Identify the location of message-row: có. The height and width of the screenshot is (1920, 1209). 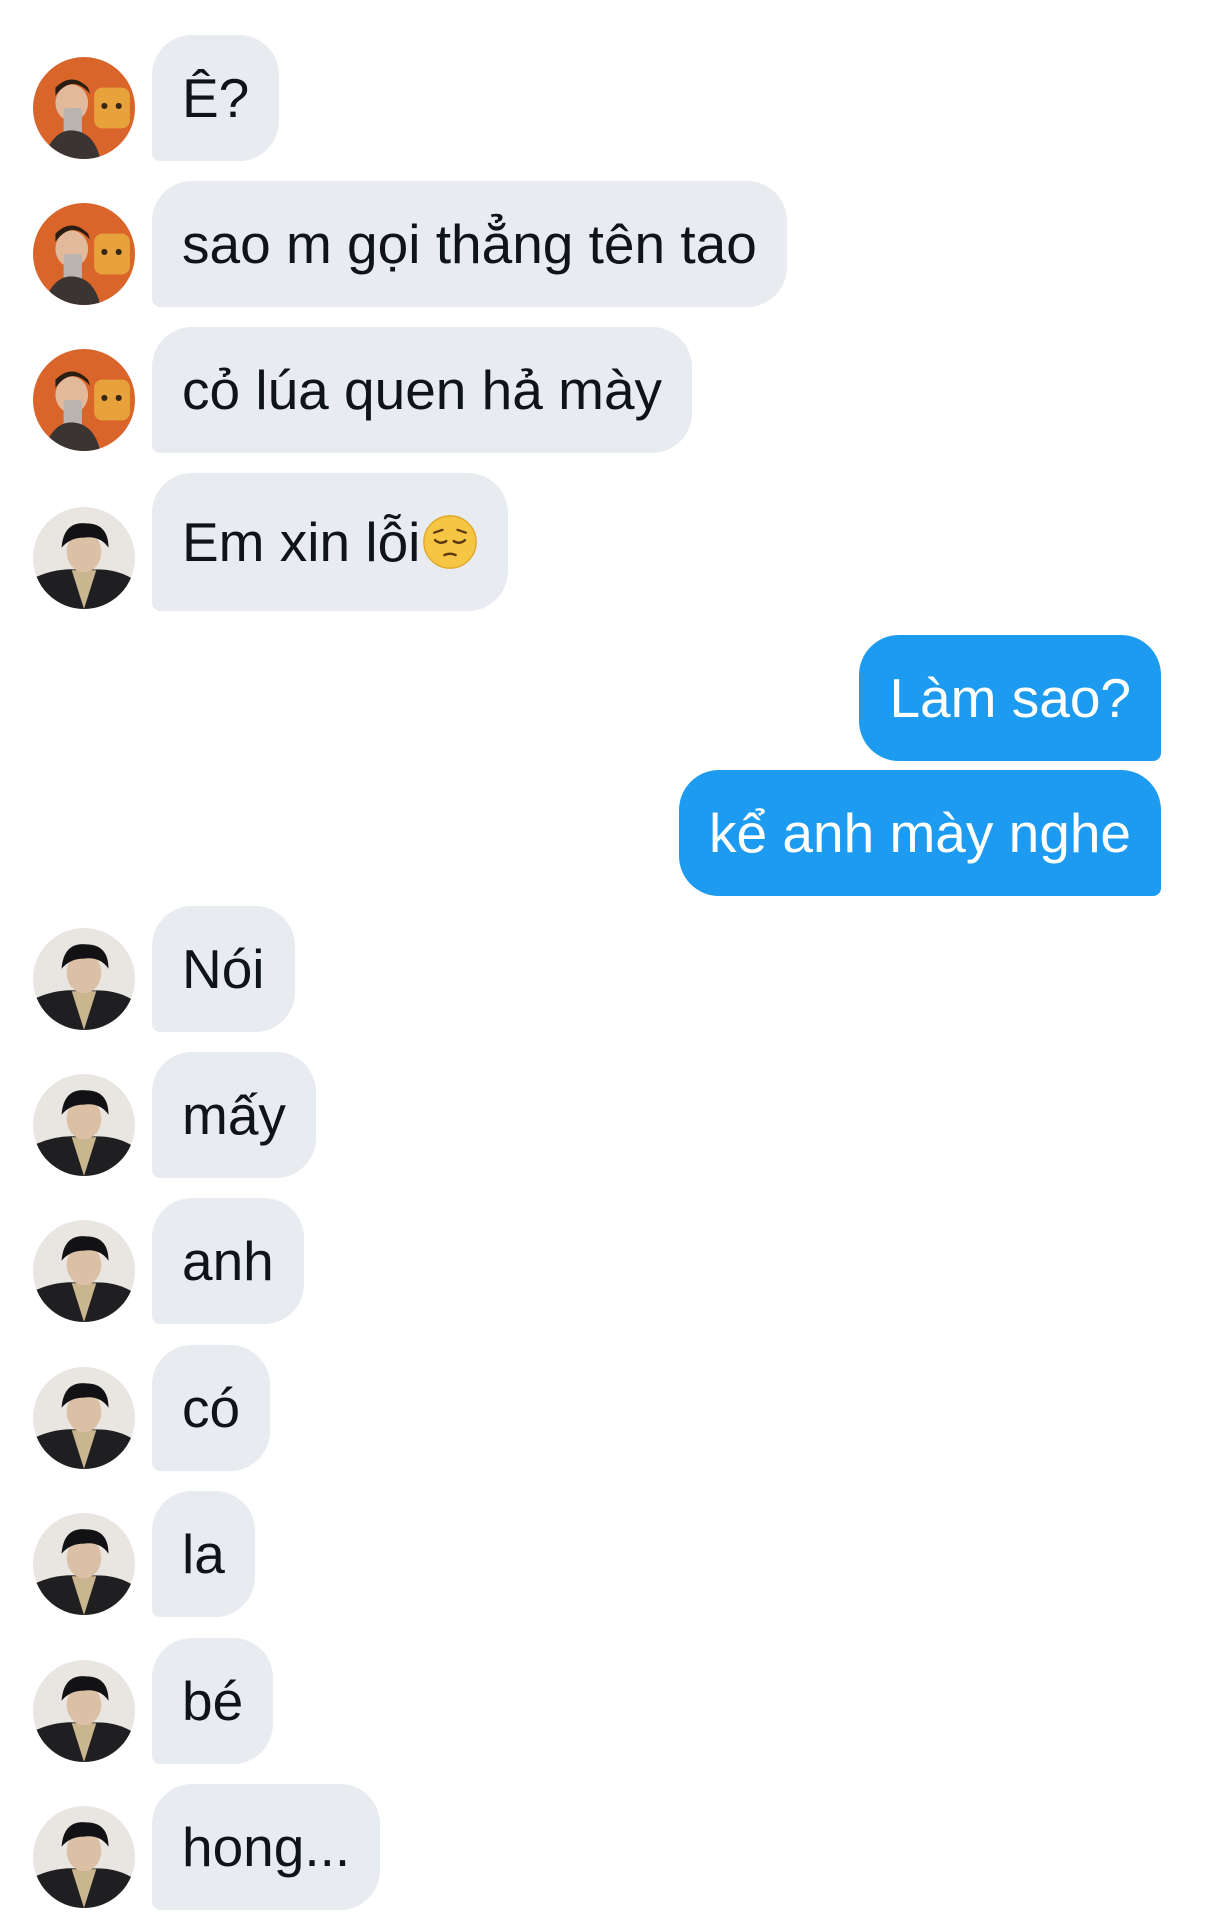
(604, 1408).